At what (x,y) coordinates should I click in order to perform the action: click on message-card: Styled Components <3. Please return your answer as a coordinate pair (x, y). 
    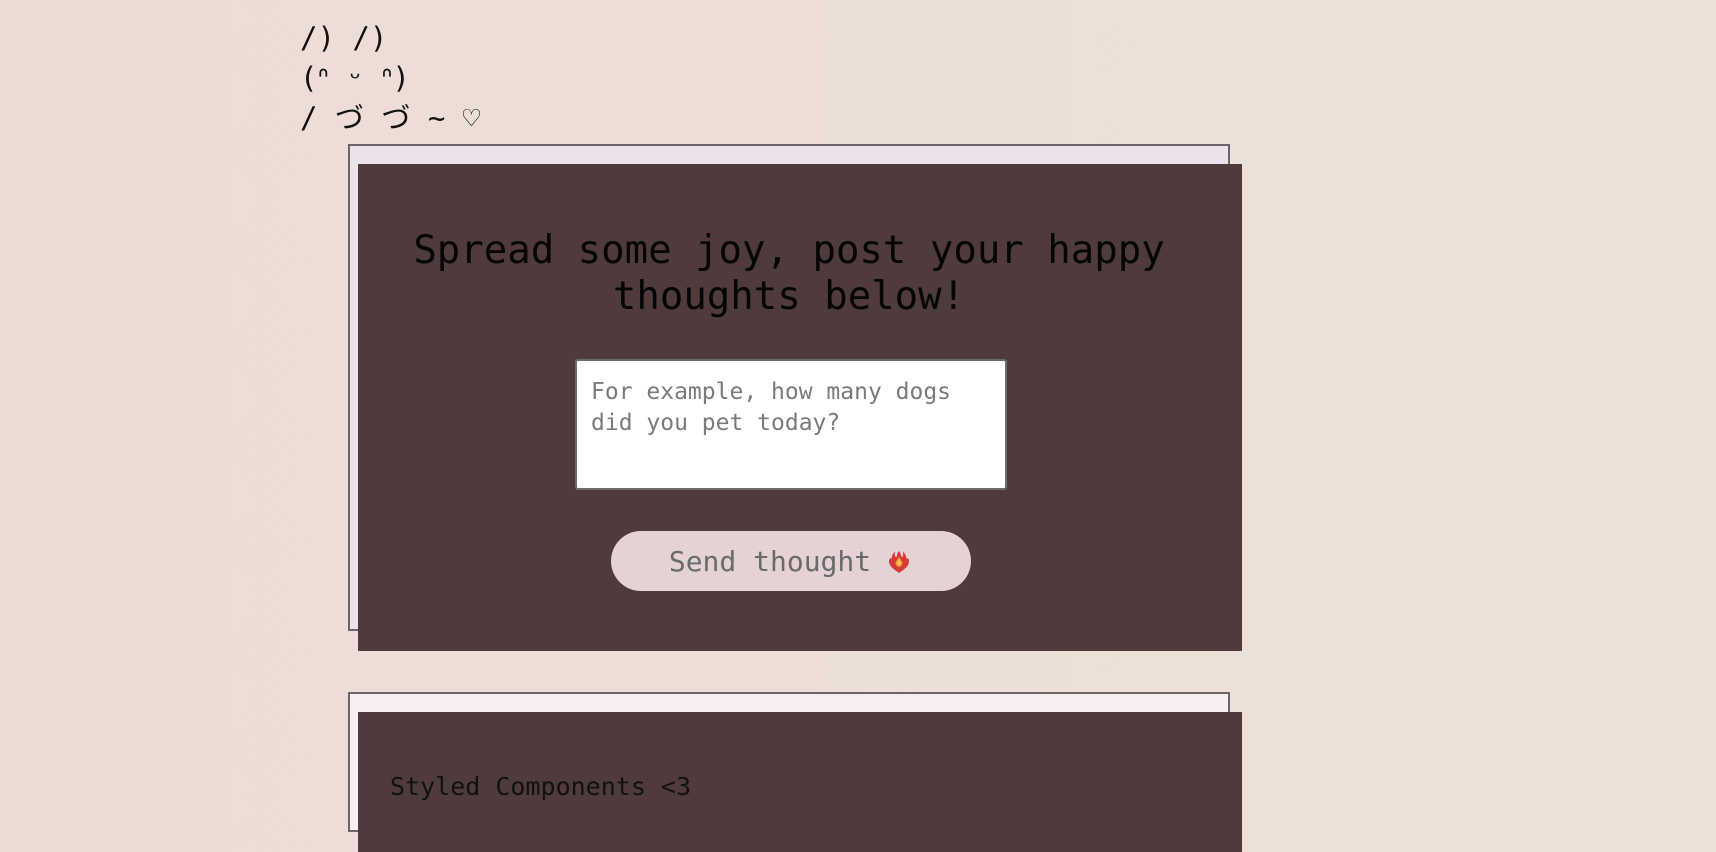
    Looking at the image, I should click on (795, 772).